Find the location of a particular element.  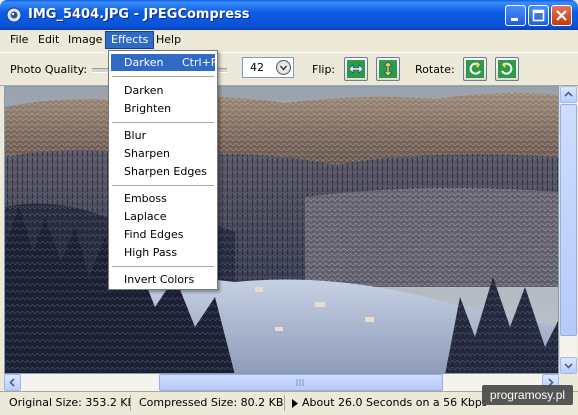

menu-bar: File Edit Image Effects Help is located at coordinates (289, 40).